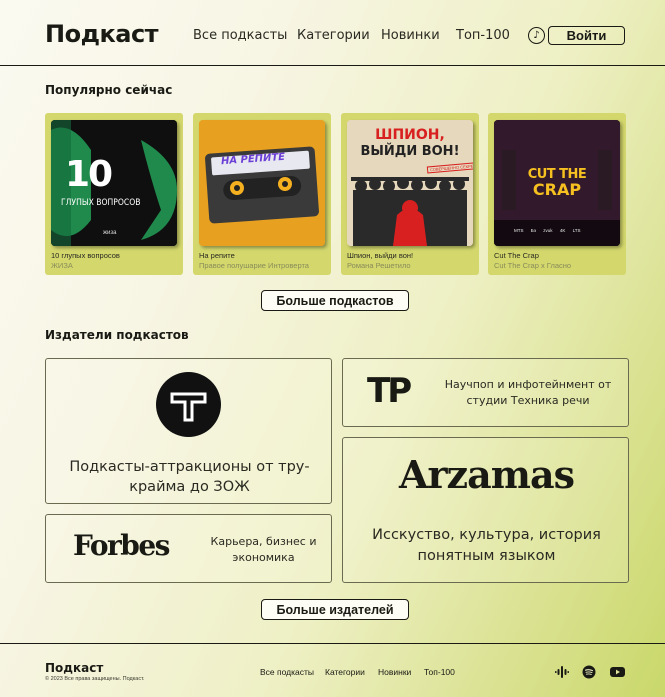 Image resolution: width=665 pixels, height=697 pixels. What do you see at coordinates (109, 90) in the screenshot?
I see `popular-section-title: Популярно сейчас` at bounding box center [109, 90].